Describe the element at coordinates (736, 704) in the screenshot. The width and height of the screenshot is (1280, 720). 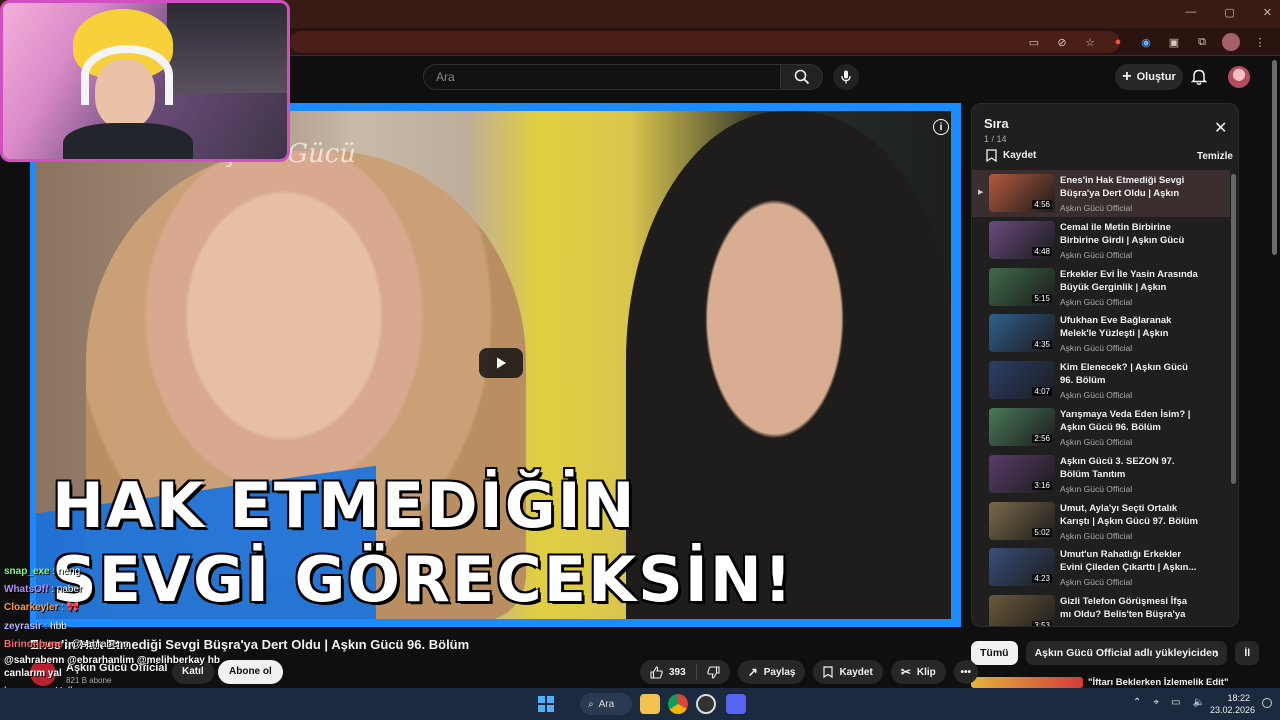
I see `discord-icon` at that location.